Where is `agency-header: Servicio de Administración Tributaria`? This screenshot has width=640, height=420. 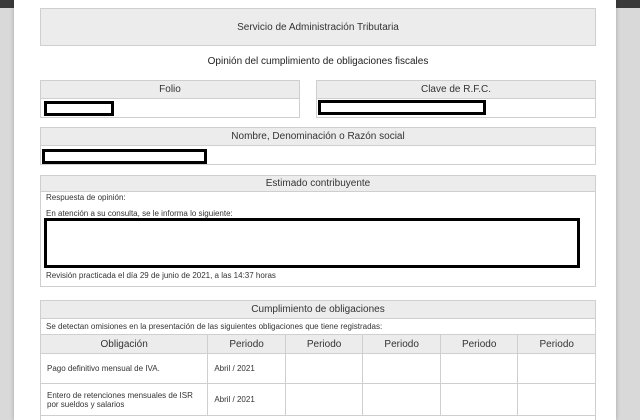 agency-header: Servicio de Administración Tributaria is located at coordinates (318, 27).